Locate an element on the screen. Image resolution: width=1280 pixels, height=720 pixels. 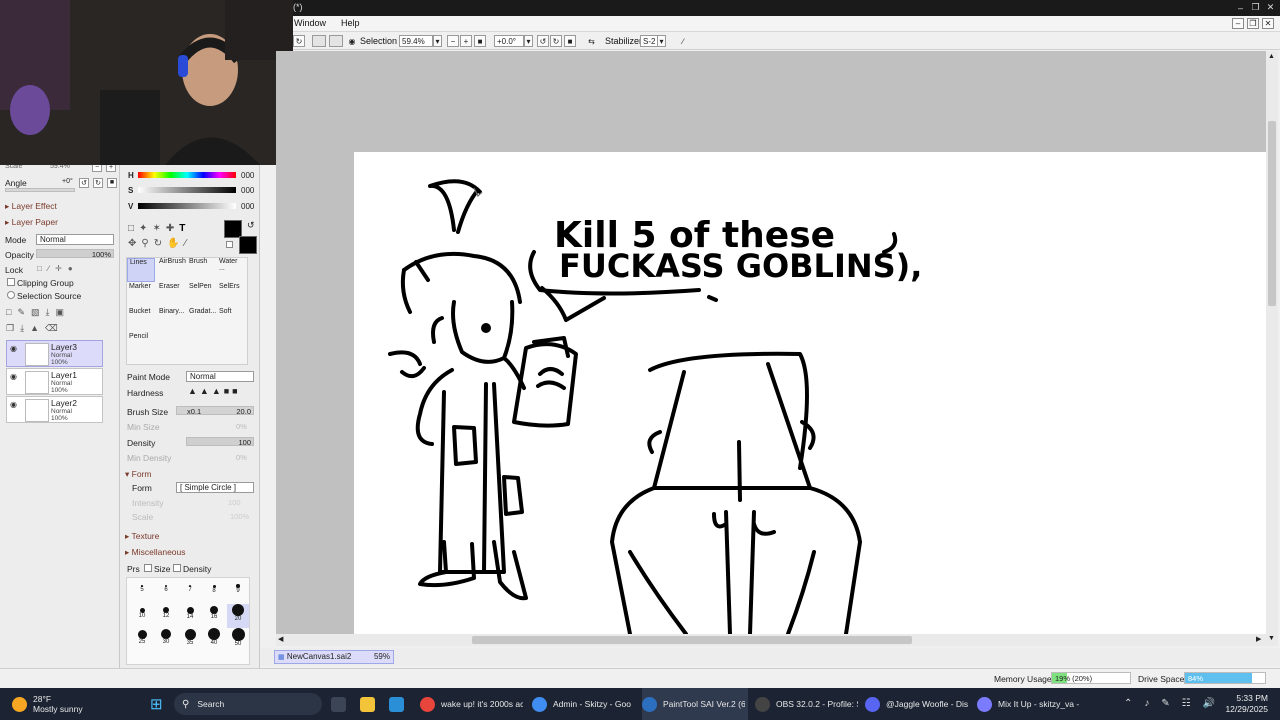
tool-pencil: Pencil is located at coordinates (141, 345).